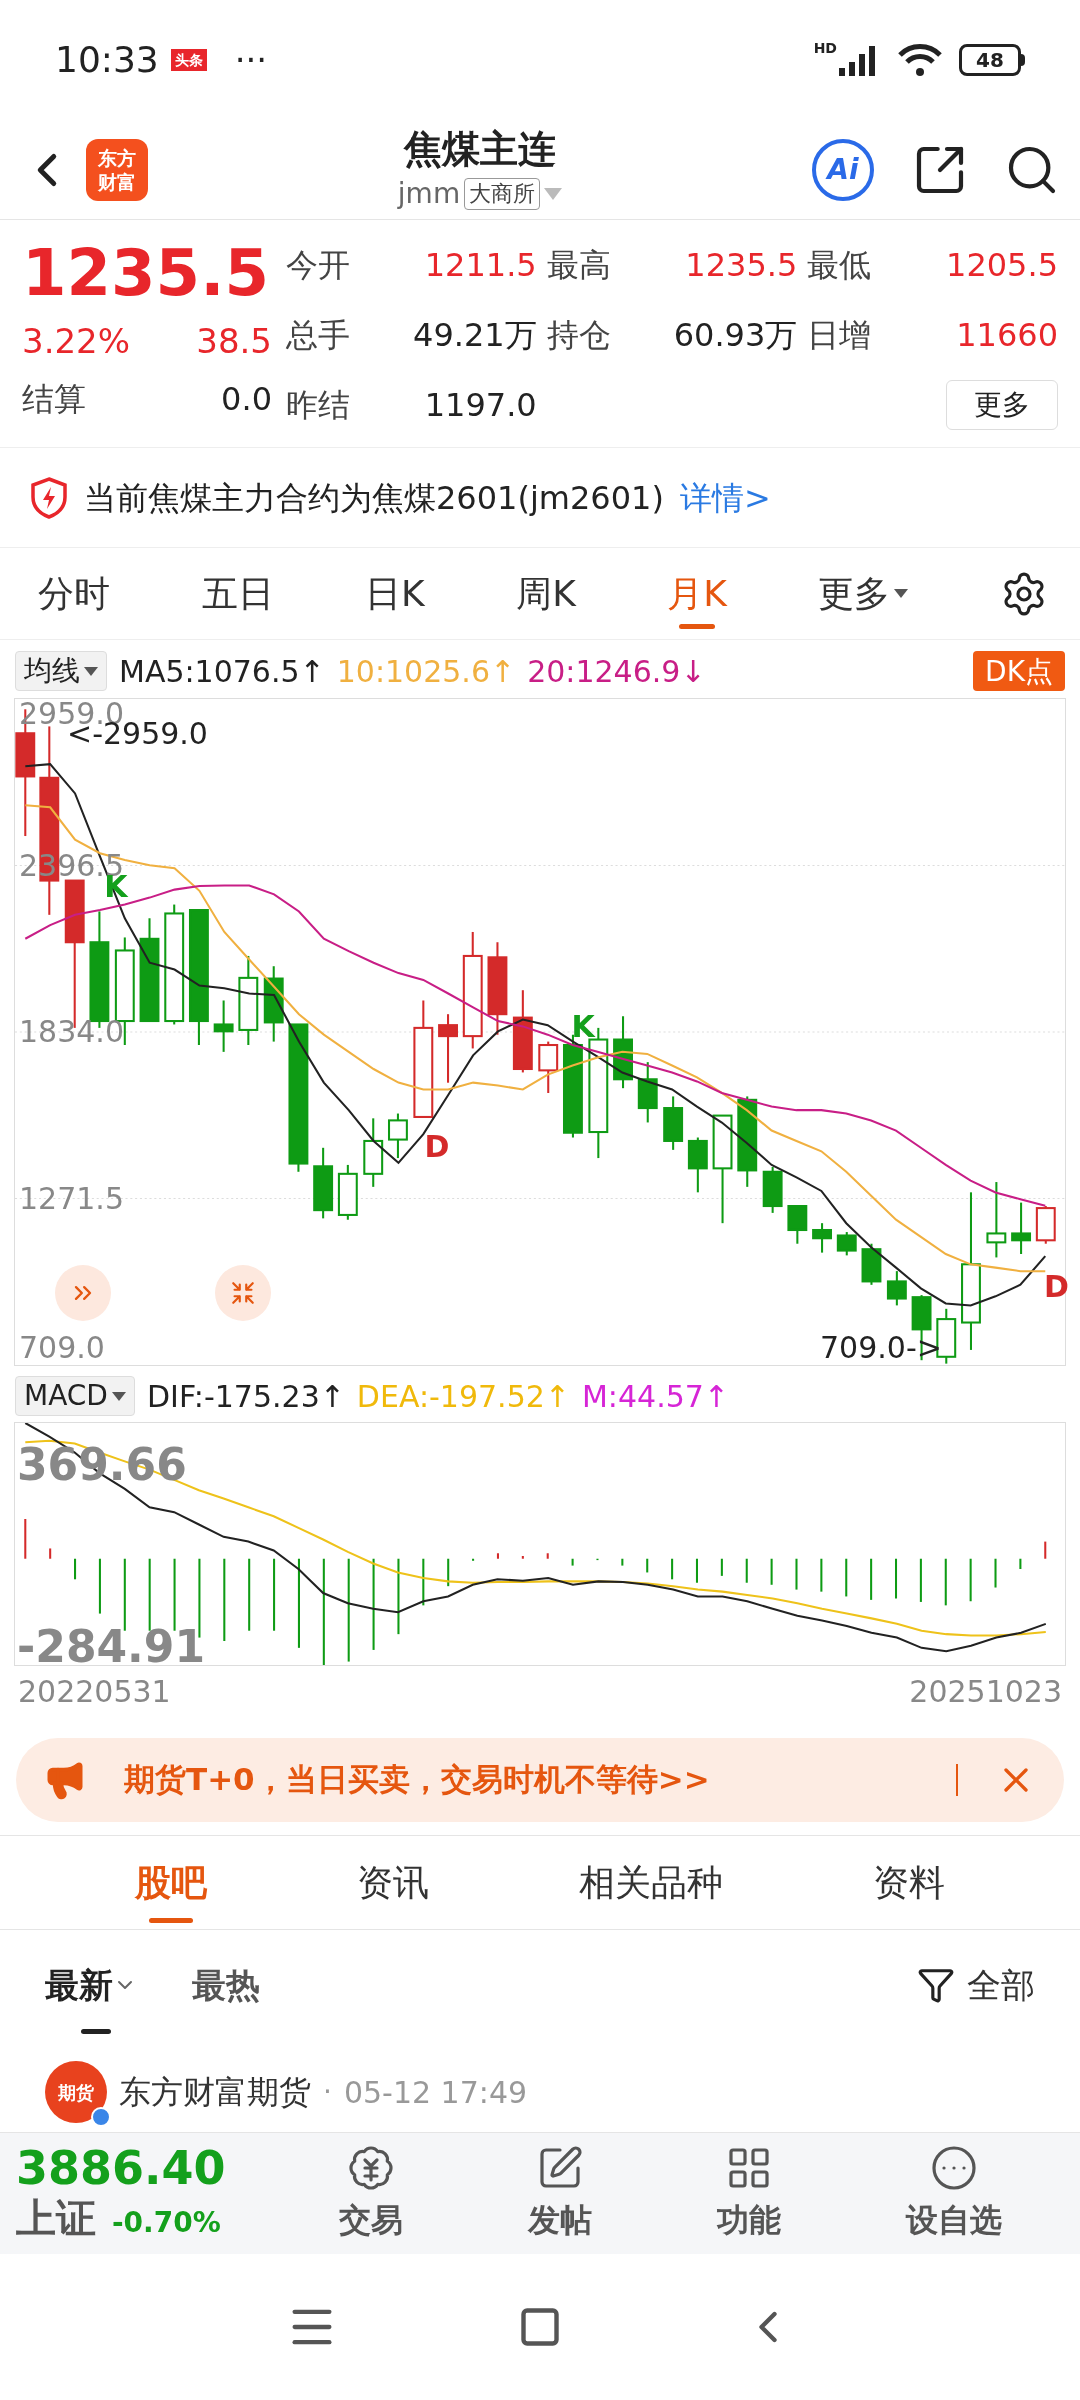 The height and width of the screenshot is (2400, 1080). Describe the element at coordinates (840, 335) in the screenshot. I see `stat-label: 日增` at that location.